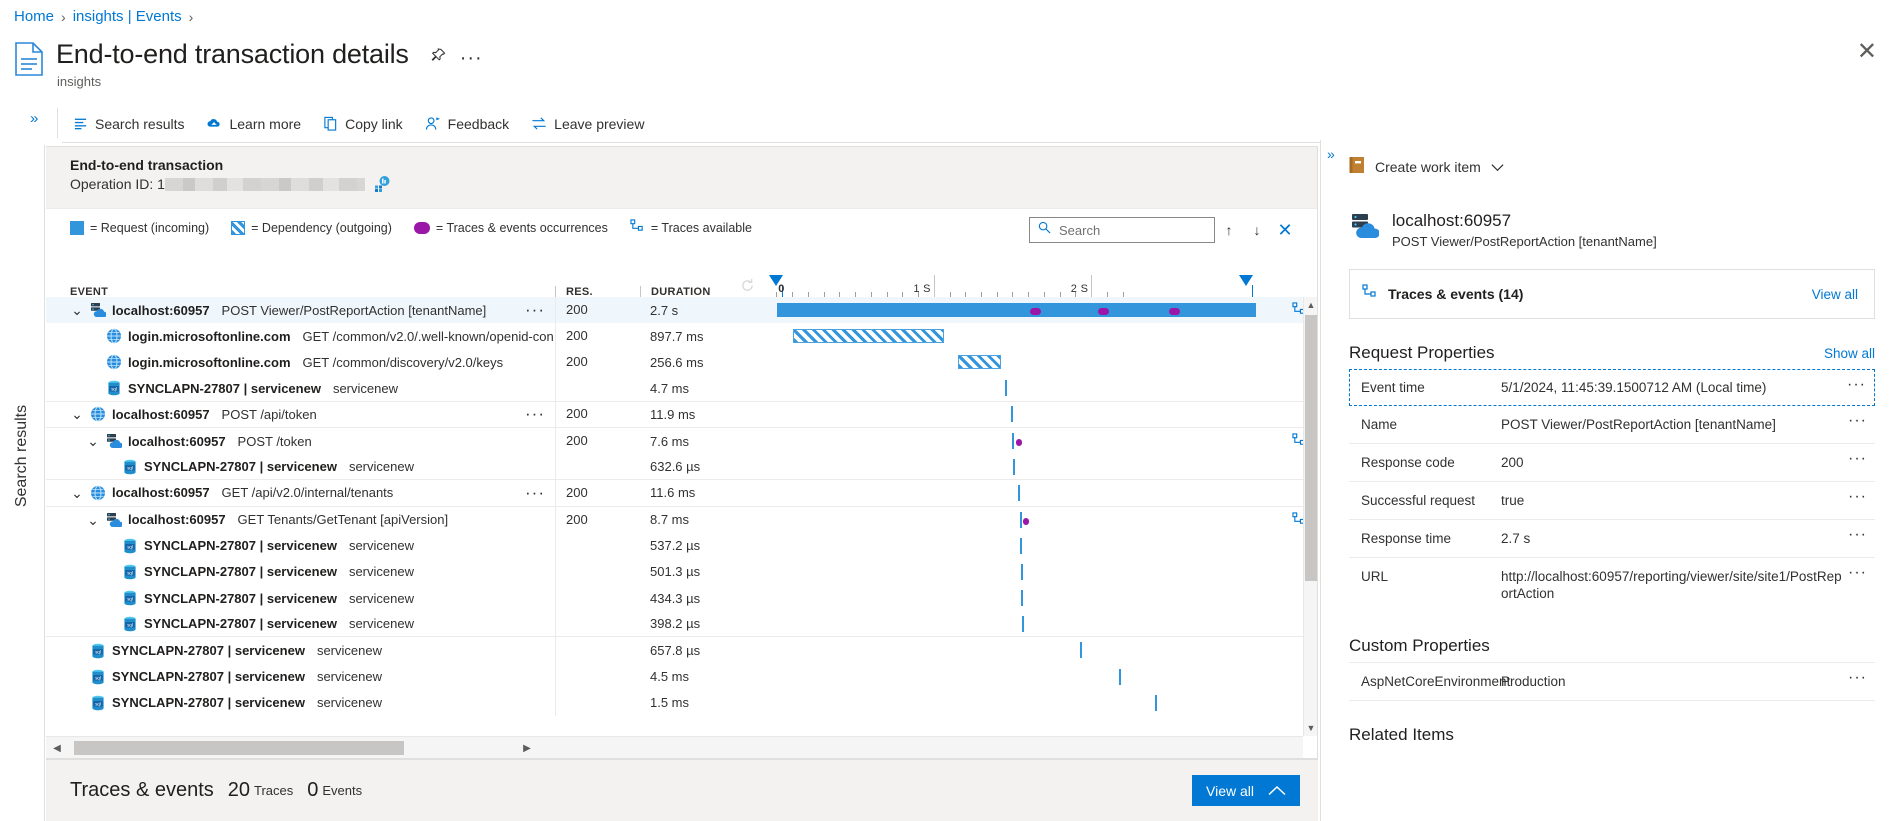 The image size is (1895, 821). What do you see at coordinates (34, 118) in the screenshot?
I see `expand-panel-icon: »` at bounding box center [34, 118].